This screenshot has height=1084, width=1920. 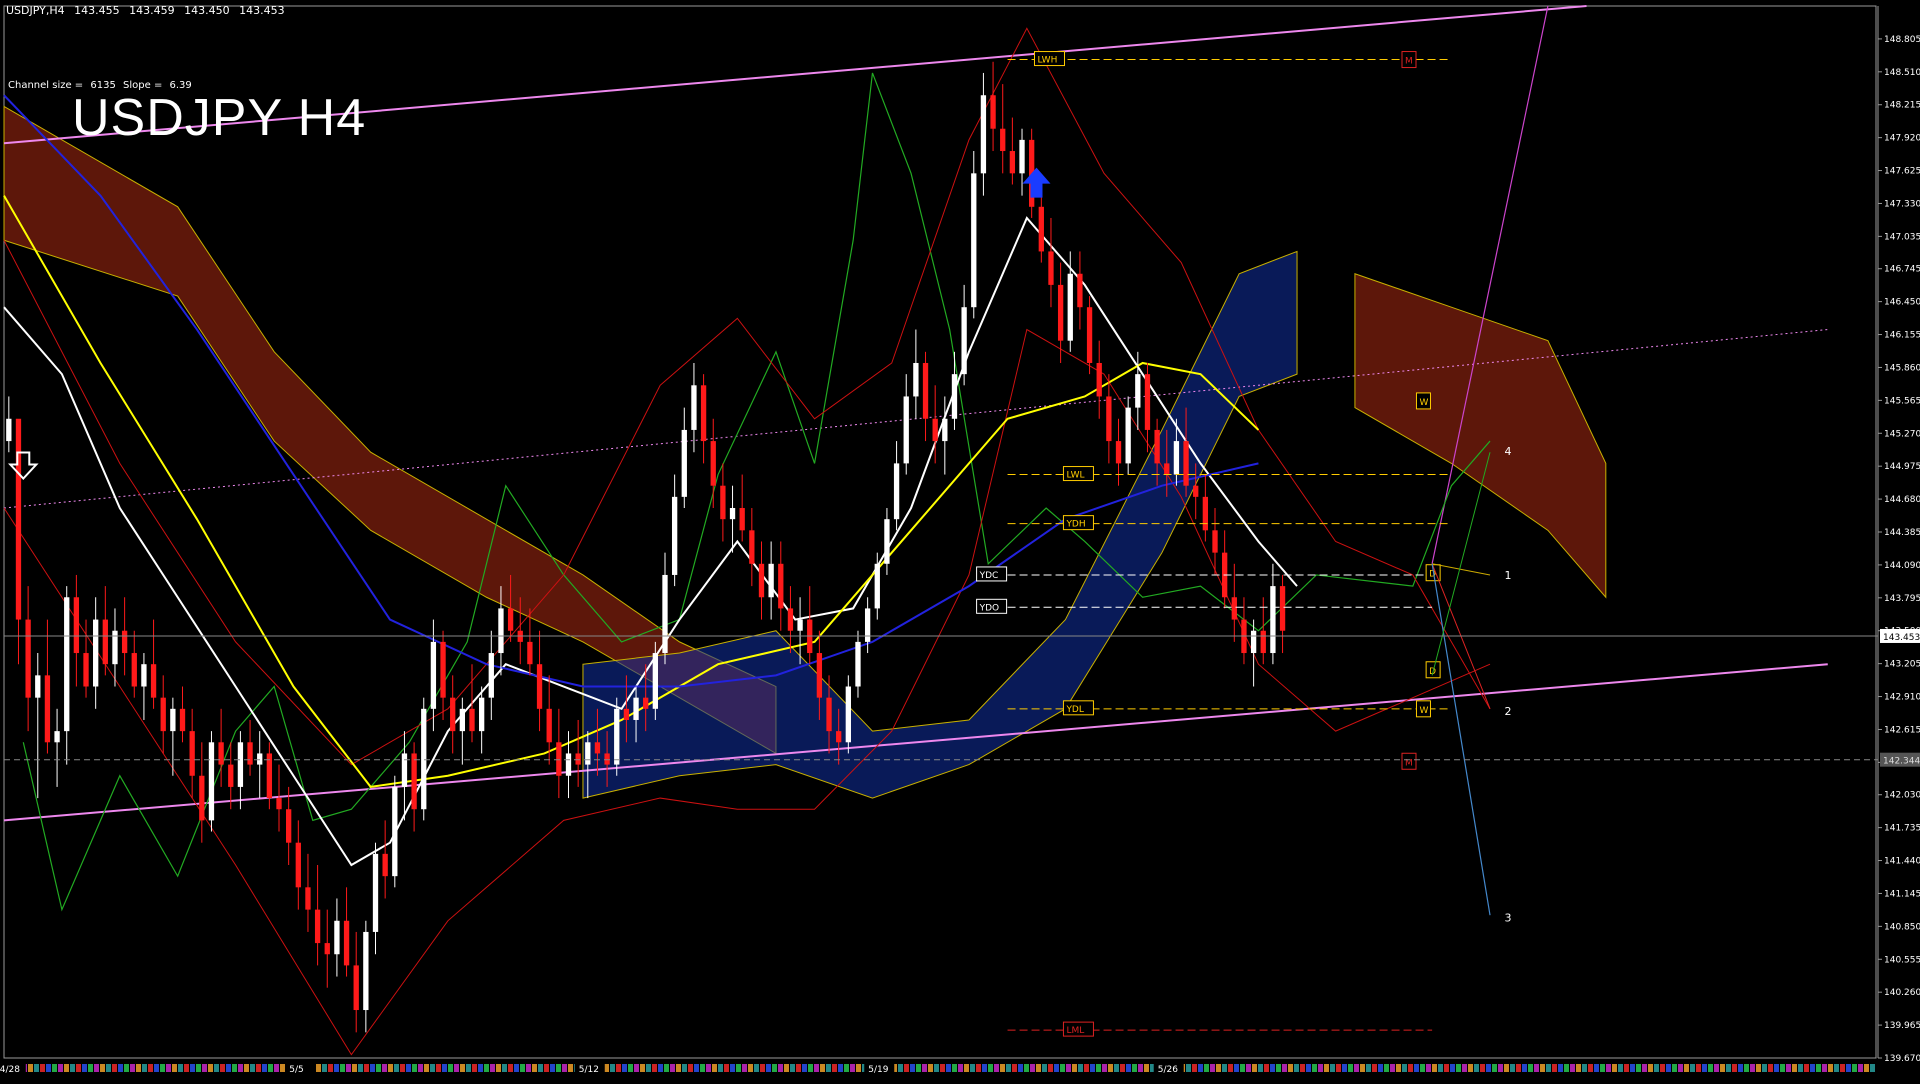 What do you see at coordinates (1902, 204) in the screenshot?
I see `y-tick-label: 147.330` at bounding box center [1902, 204].